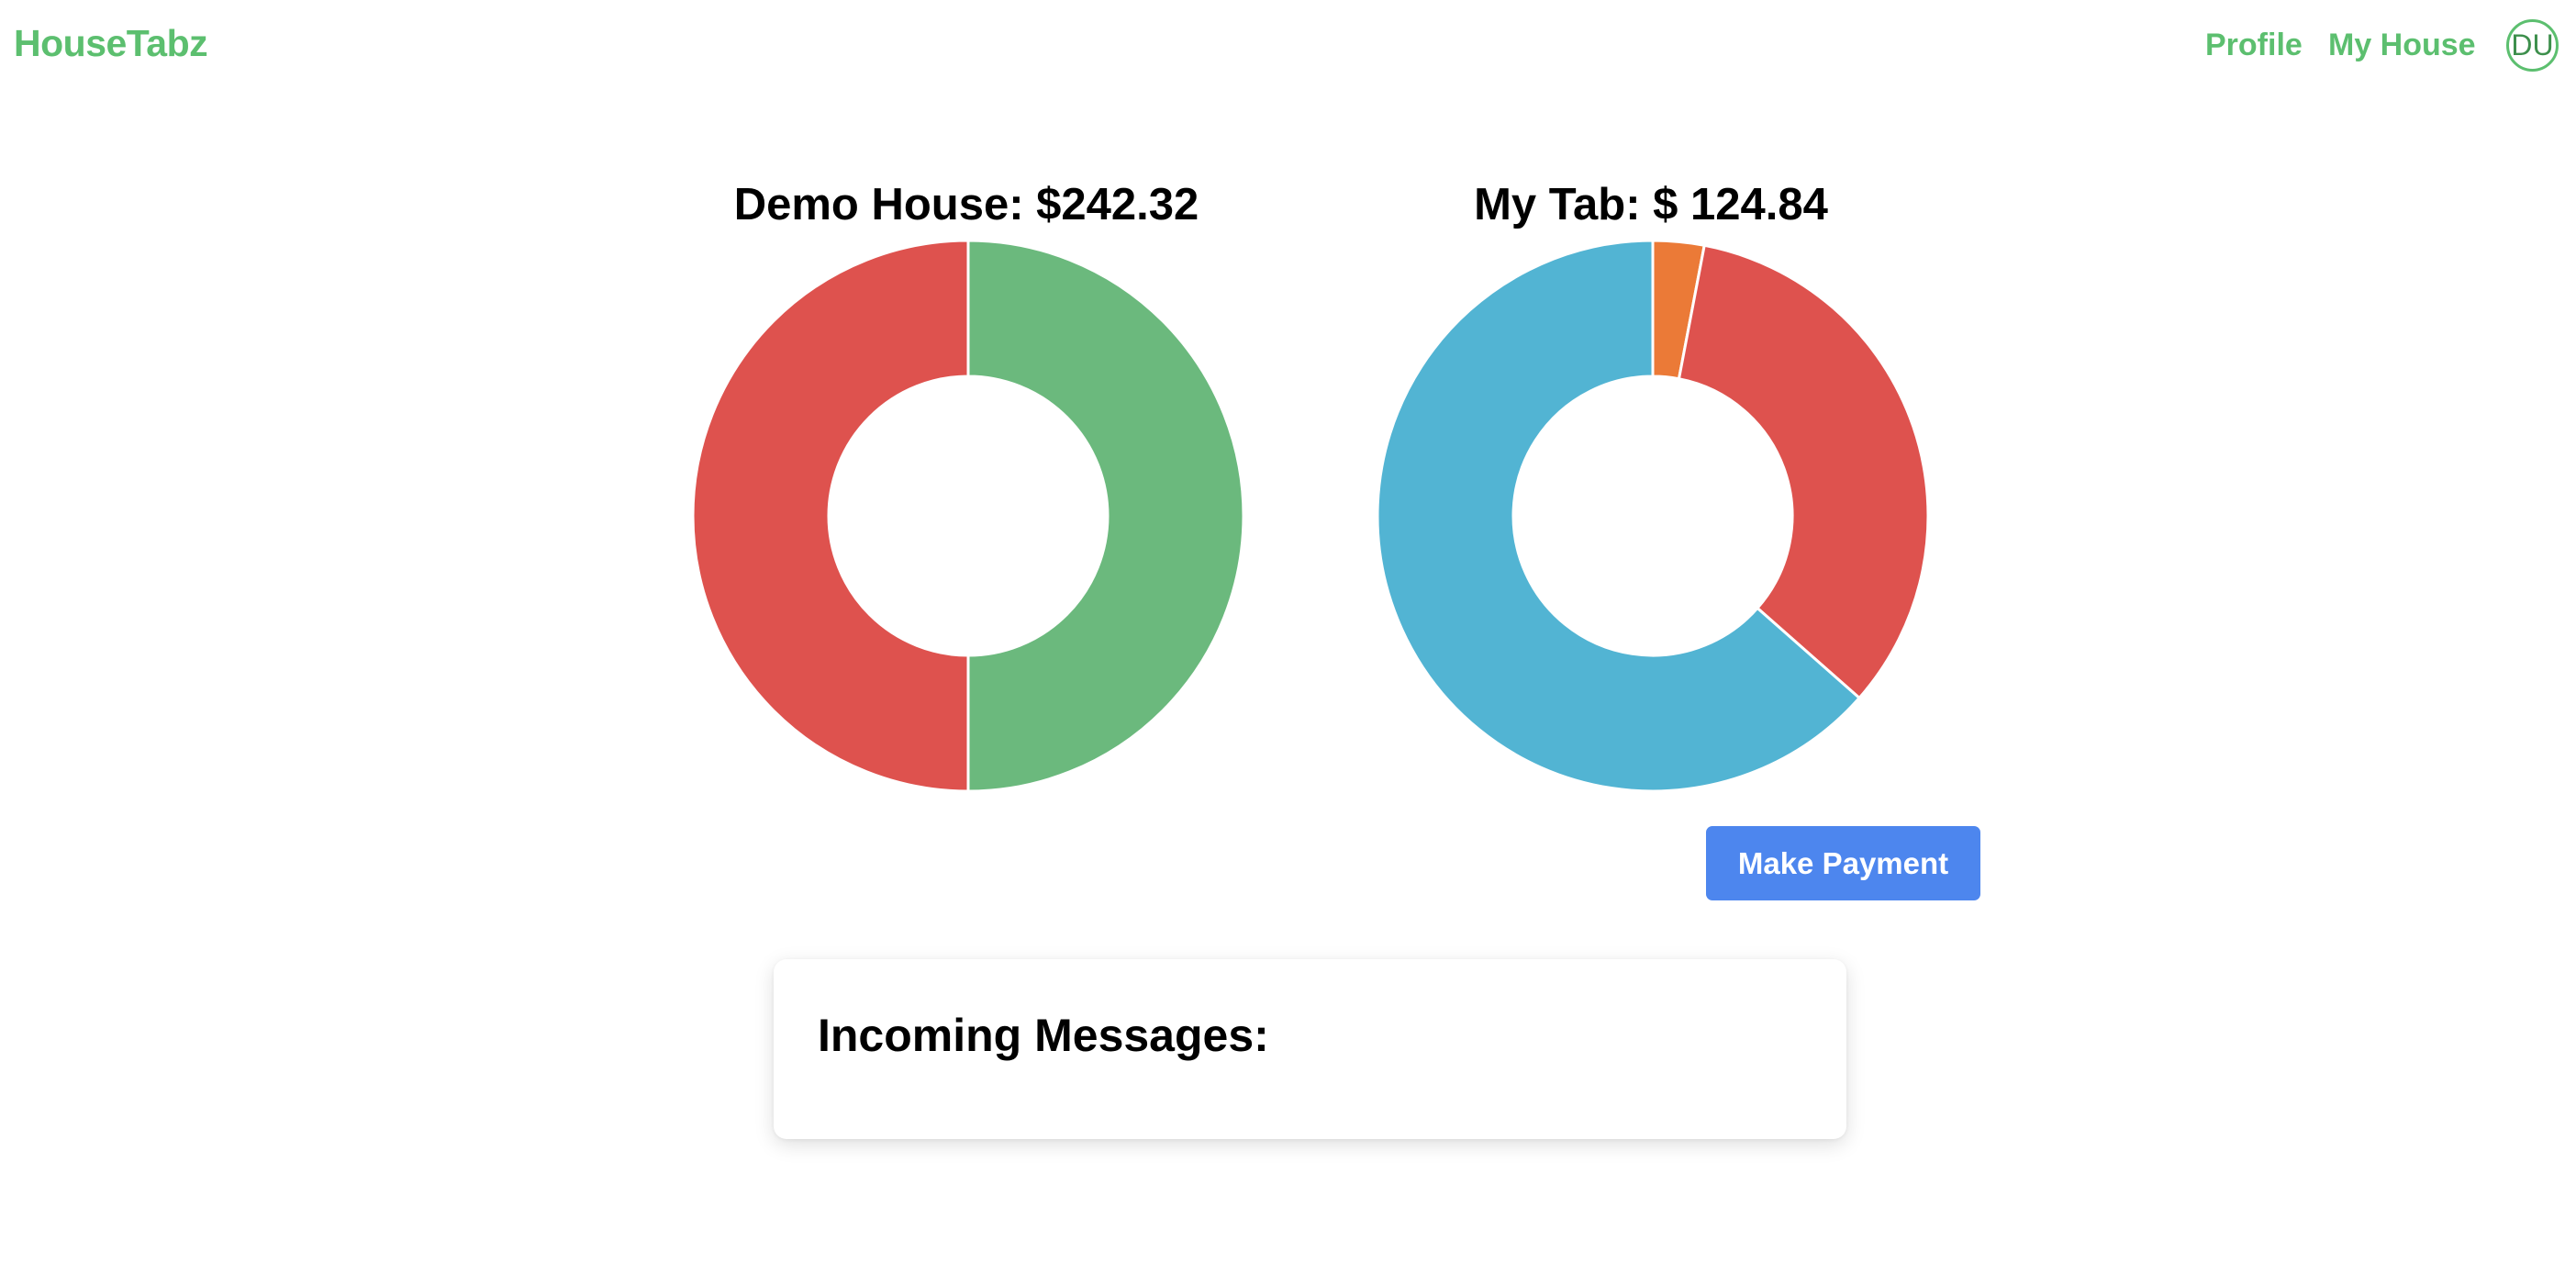 This screenshot has height=1263, width=2576. Describe the element at coordinates (1288, 46) in the screenshot. I see `navbar: HouseTabz Profile My House DU` at that location.